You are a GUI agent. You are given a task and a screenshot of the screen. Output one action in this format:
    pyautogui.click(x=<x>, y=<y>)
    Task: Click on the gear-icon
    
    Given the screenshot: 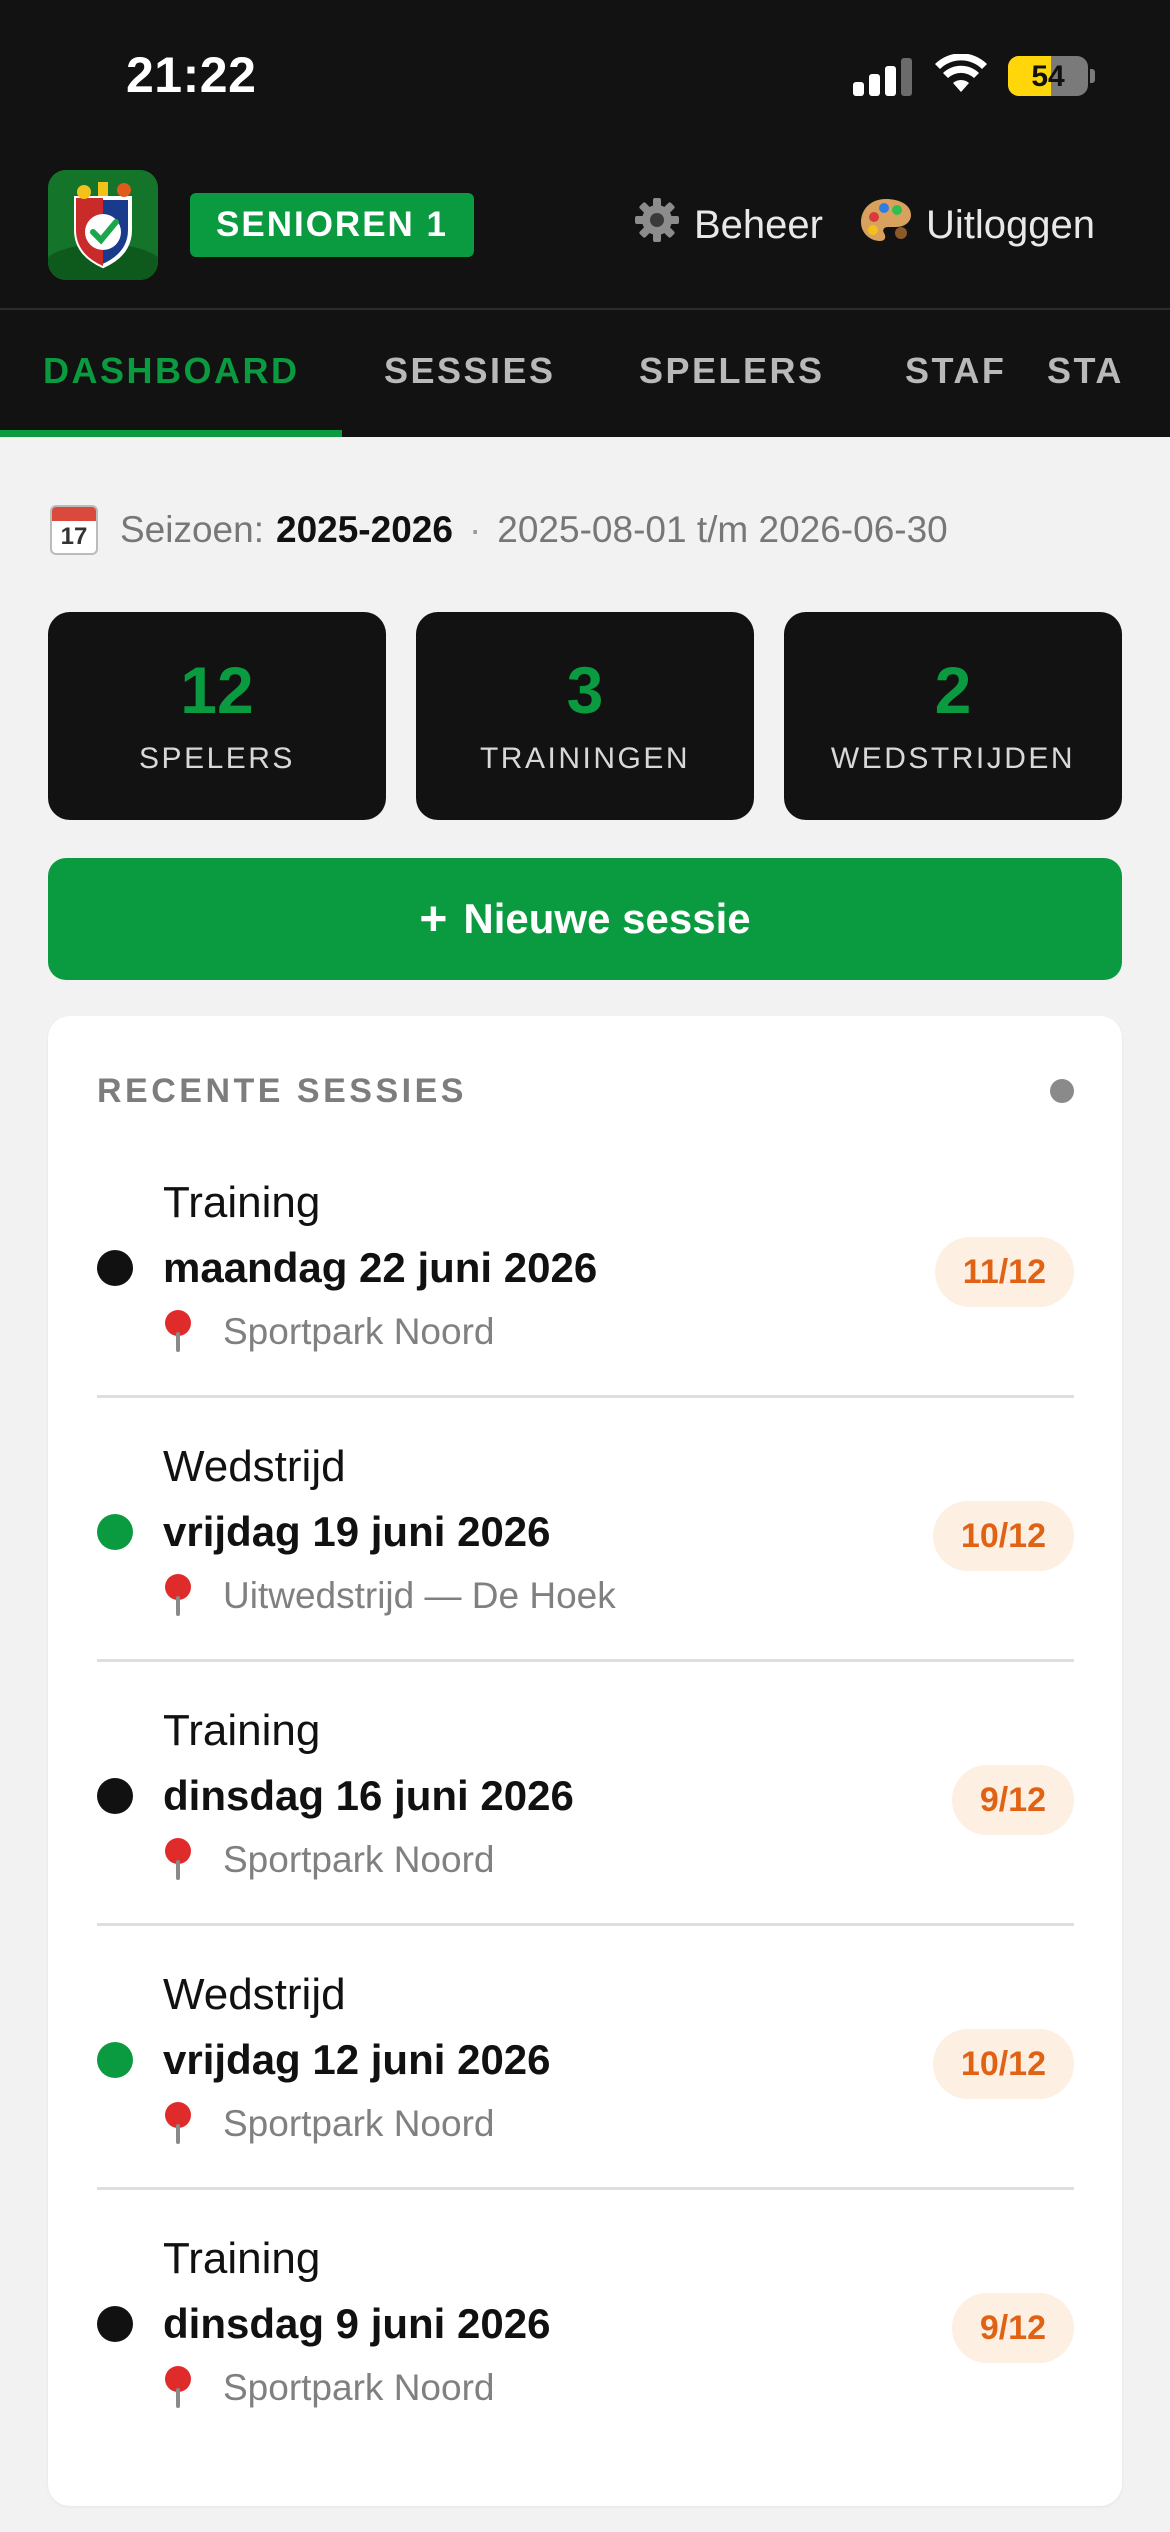 What is the action you would take?
    pyautogui.click(x=657, y=225)
    